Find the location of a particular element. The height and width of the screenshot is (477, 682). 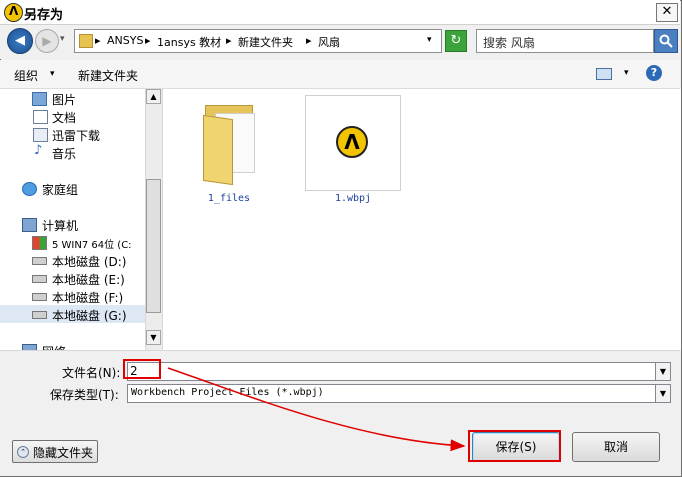

nav-item-label: 音乐 is located at coordinates (64, 154).